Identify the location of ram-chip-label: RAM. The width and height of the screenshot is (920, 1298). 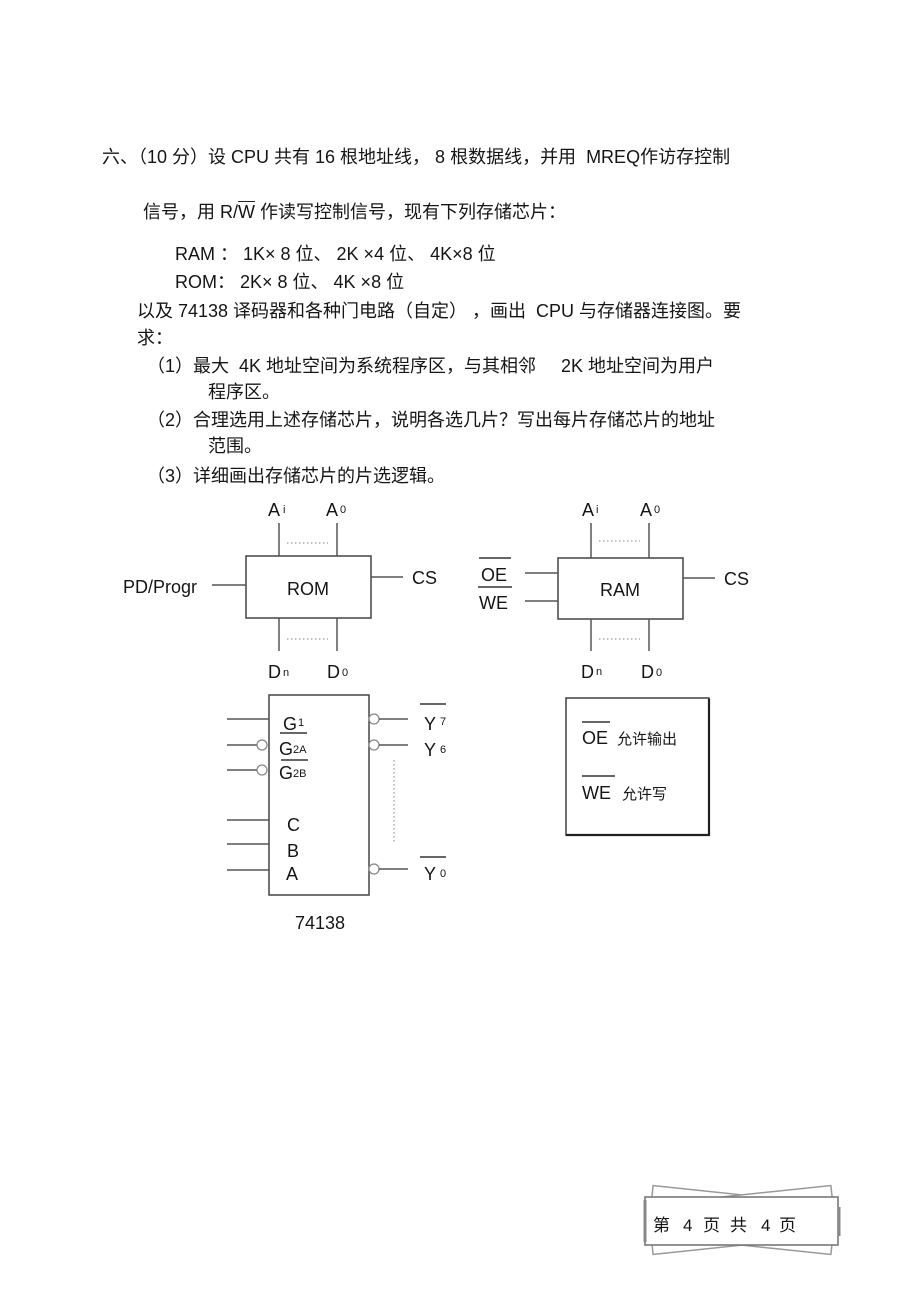
(620, 590).